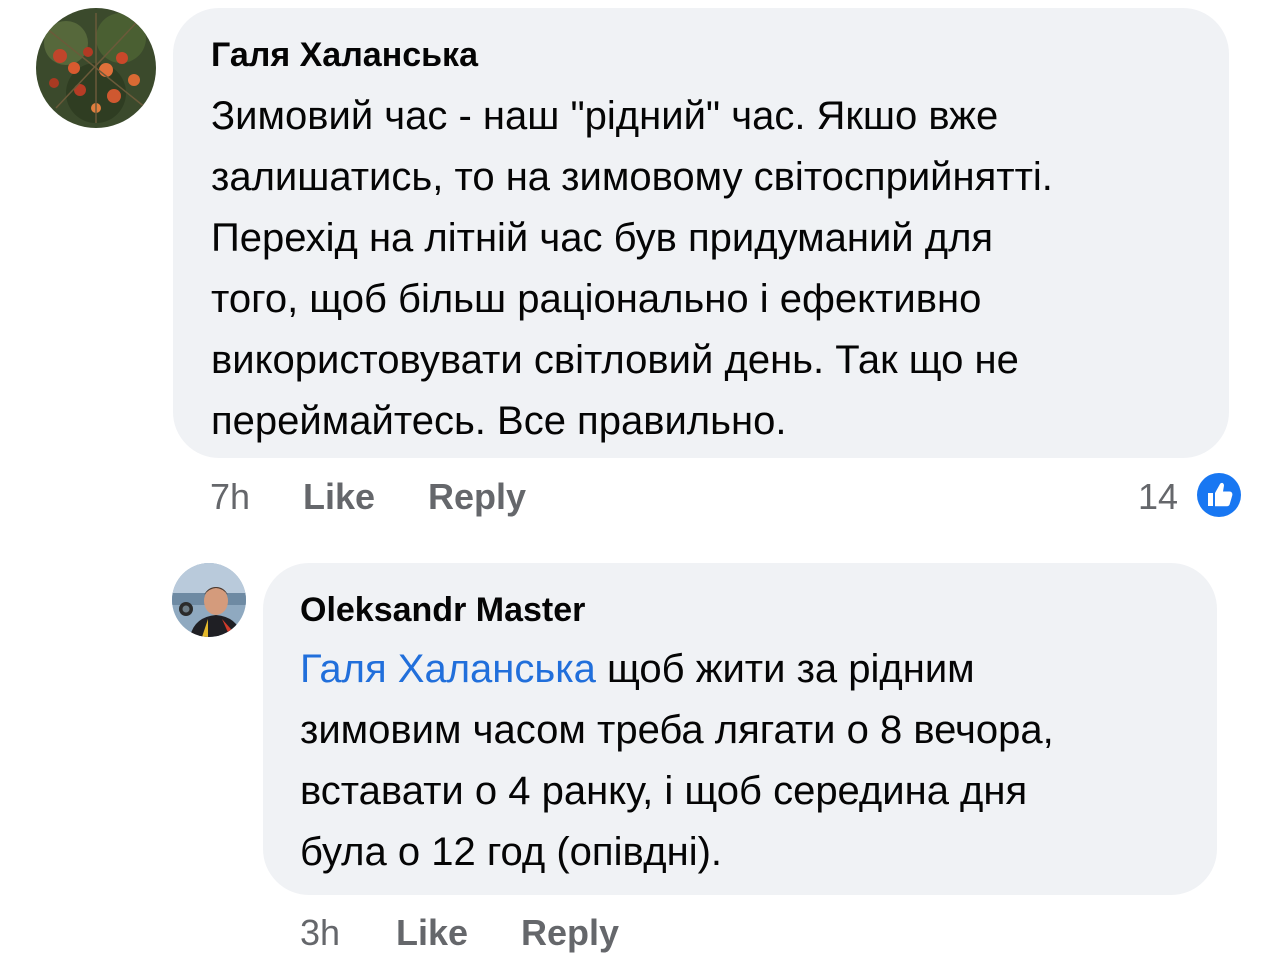 This screenshot has height=980, width=1280. I want to click on comment-timestamp: 3h, so click(320, 933).